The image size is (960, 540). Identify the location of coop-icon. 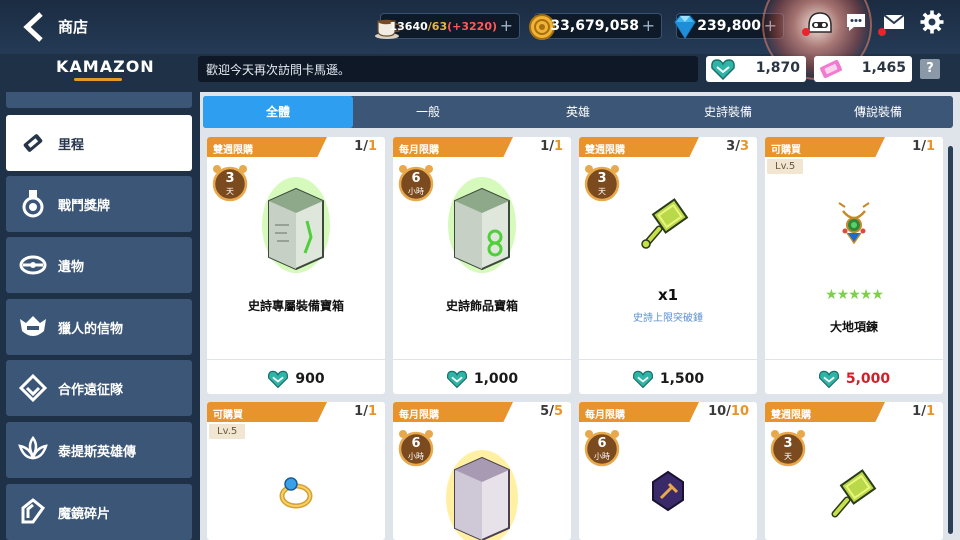
(33, 388).